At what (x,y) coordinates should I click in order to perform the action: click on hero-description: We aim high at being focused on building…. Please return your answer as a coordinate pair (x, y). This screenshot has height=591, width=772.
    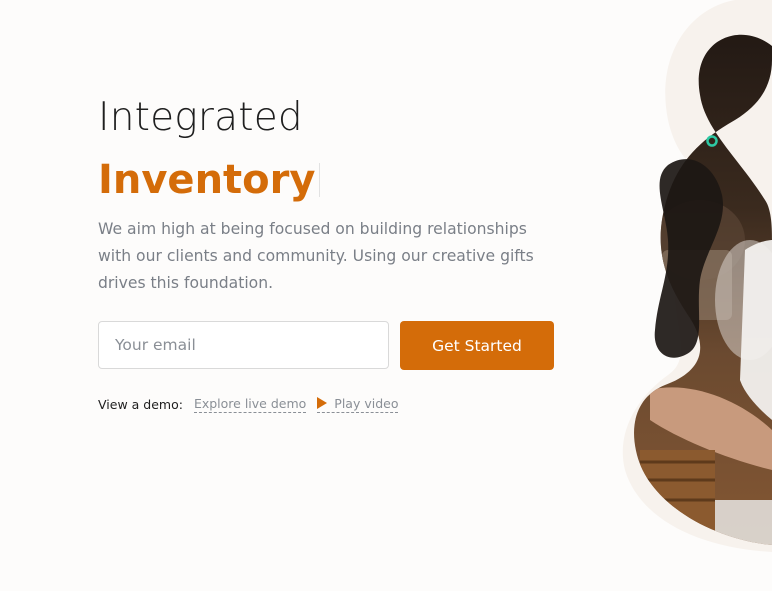
    Looking at the image, I should click on (316, 256).